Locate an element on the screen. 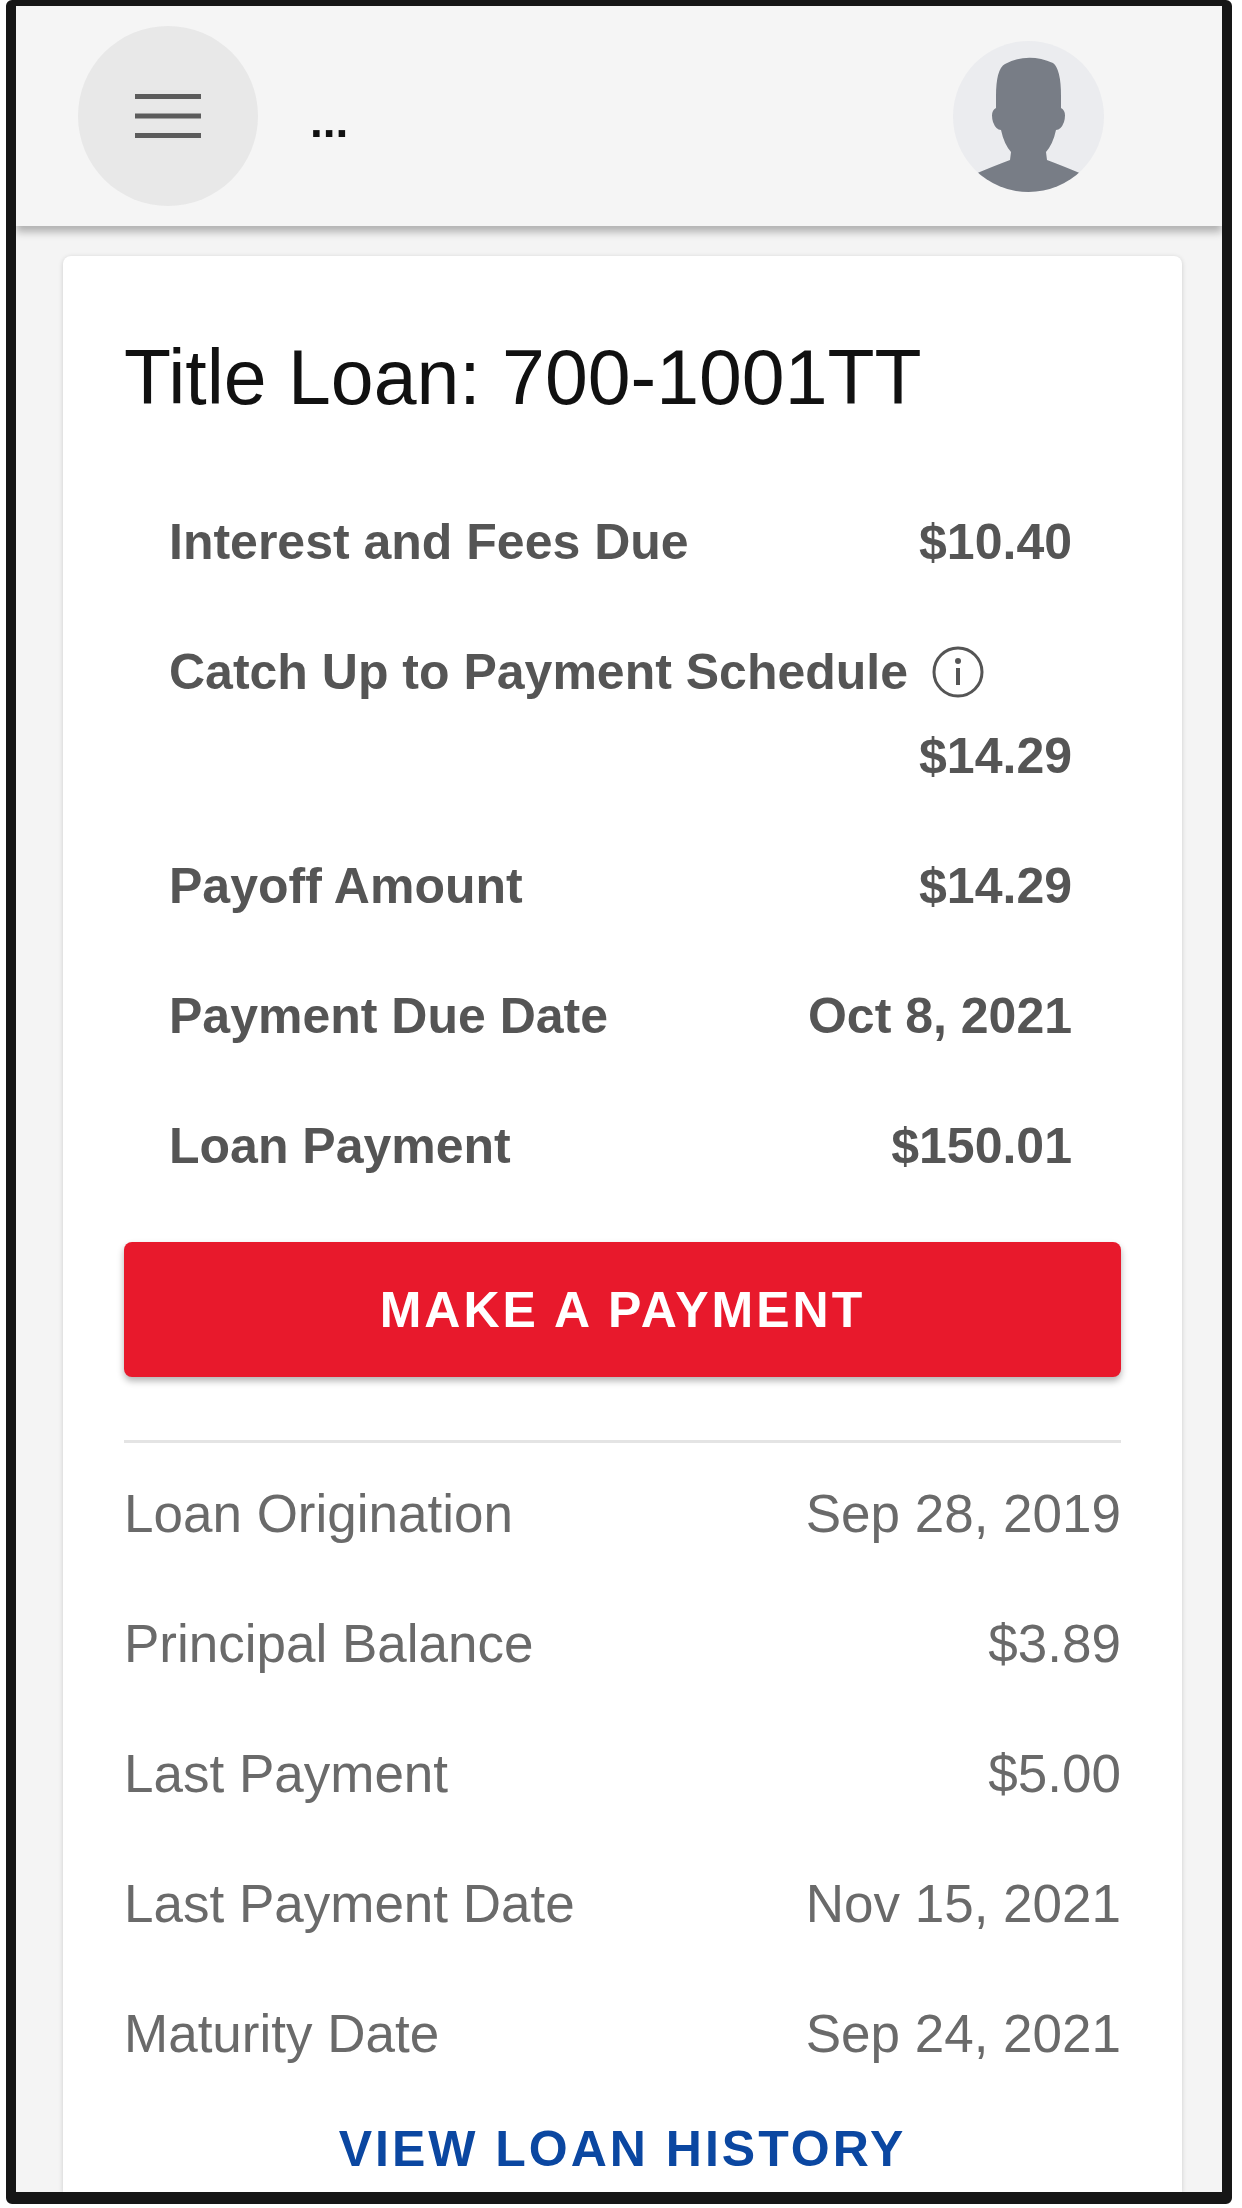 This screenshot has height=2208, width=1242. summary-value: $10.40 is located at coordinates (995, 542).